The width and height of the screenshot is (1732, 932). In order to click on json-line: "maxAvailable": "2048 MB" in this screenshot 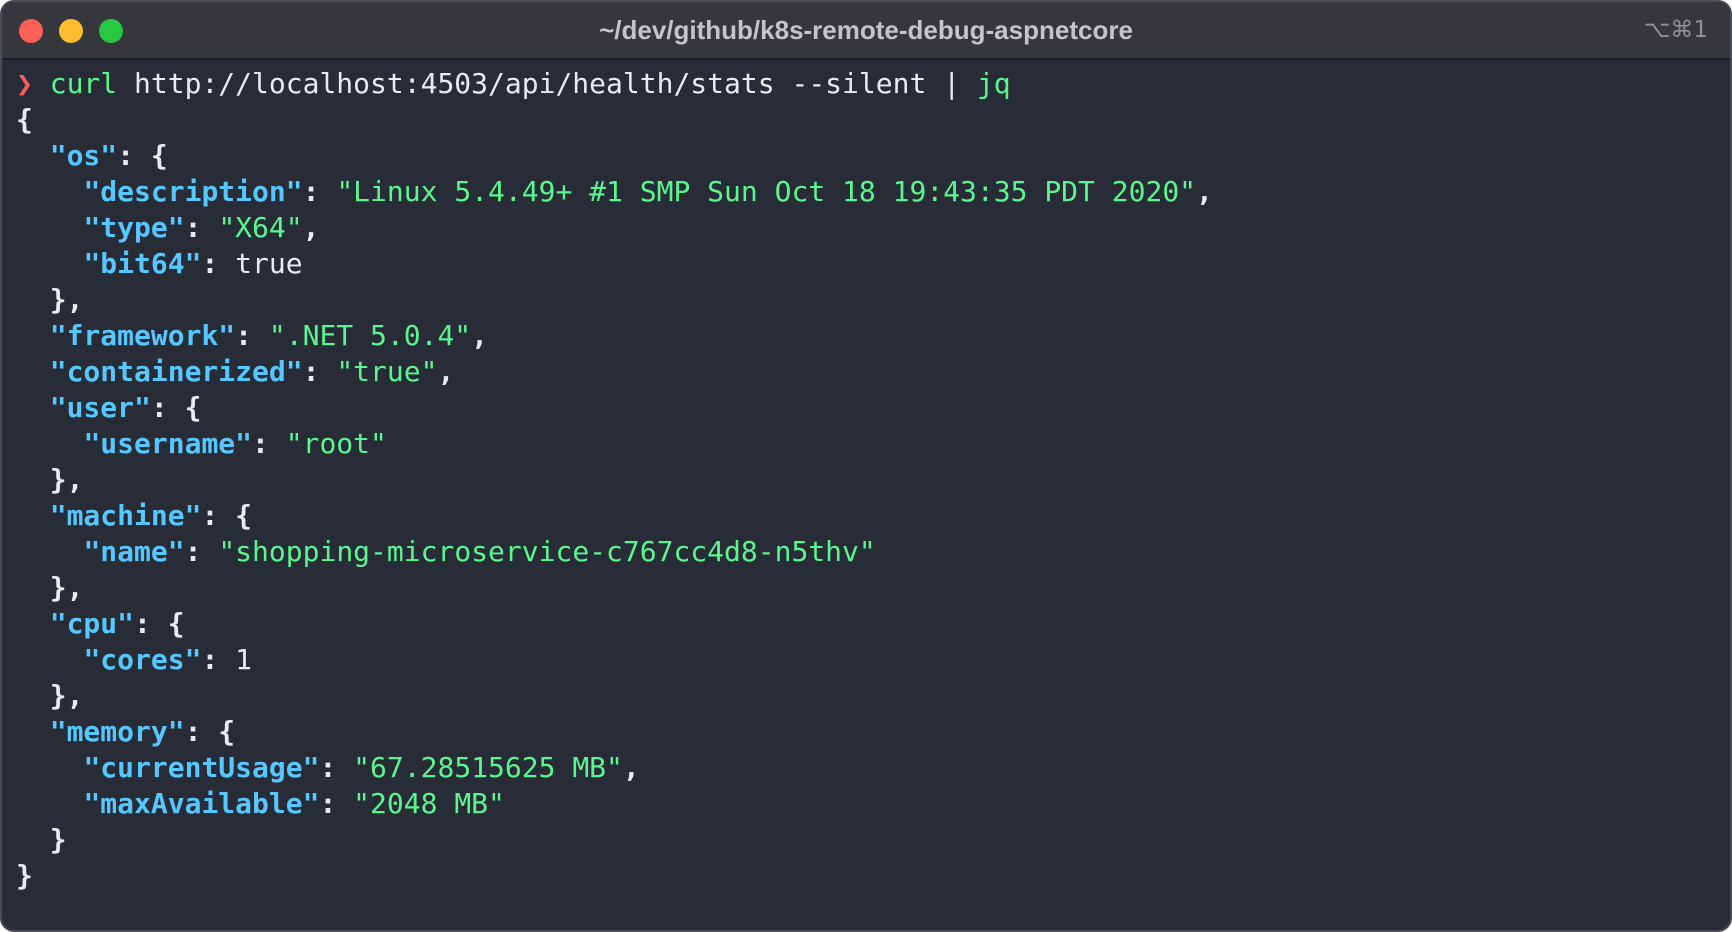, I will do `click(294, 803)`.